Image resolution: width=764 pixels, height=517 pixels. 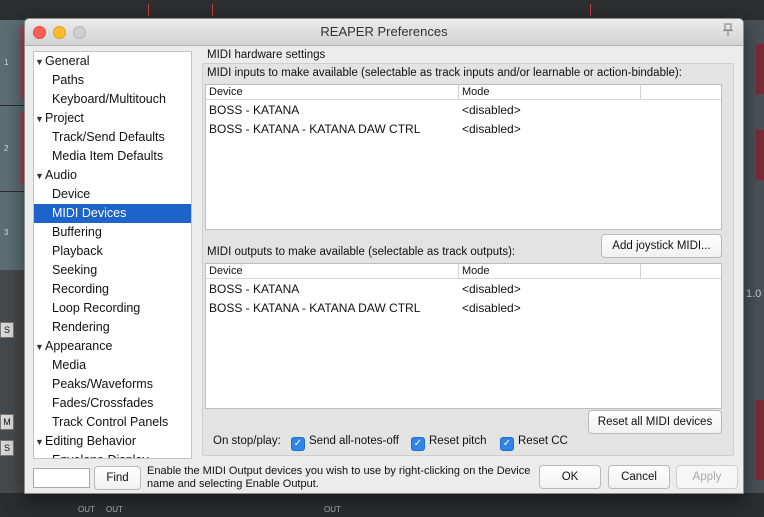 I want to click on nav-item-midi-devices: MIDI Devices, so click(x=112, y=213).